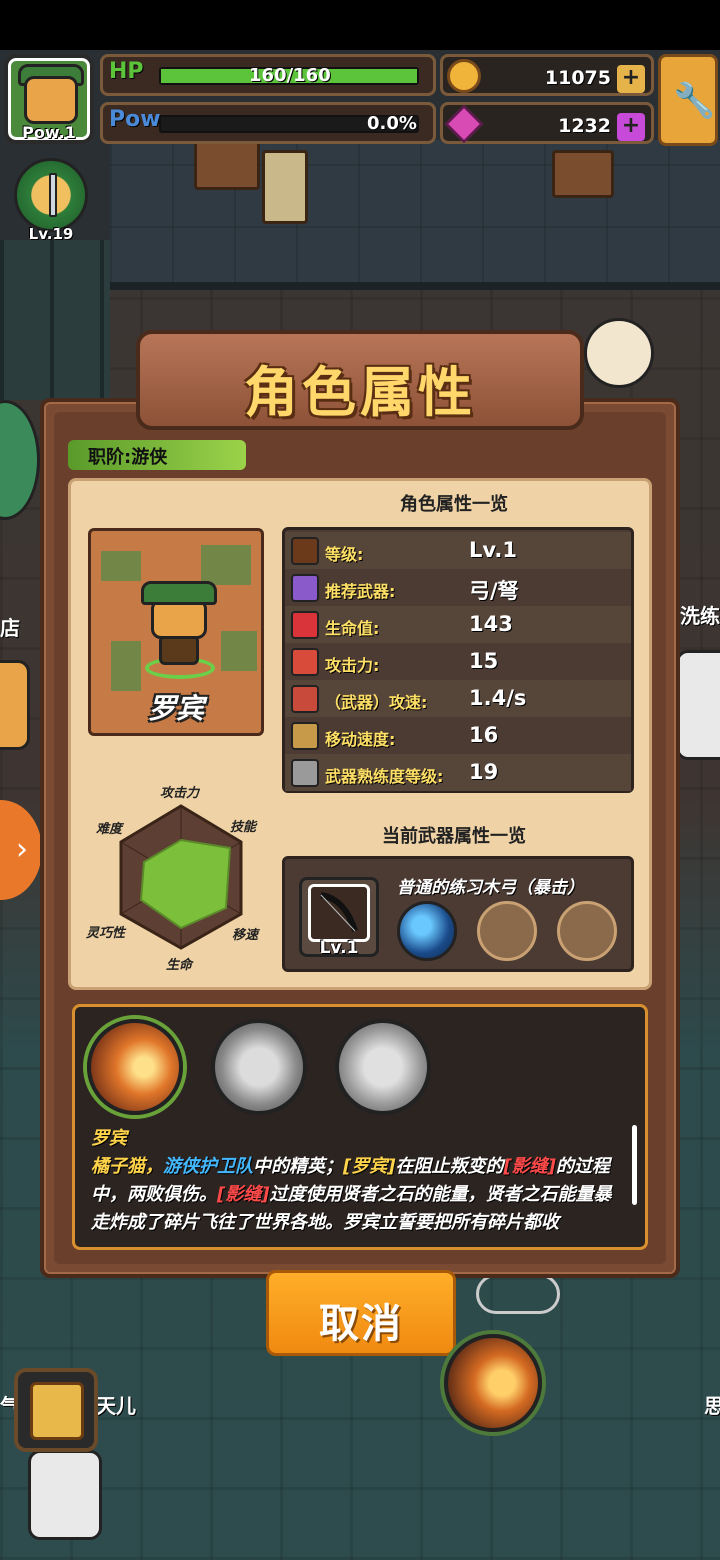 The width and height of the screenshot is (720, 1560). What do you see at coordinates (339, 912) in the screenshot?
I see `bow-graphic` at bounding box center [339, 912].